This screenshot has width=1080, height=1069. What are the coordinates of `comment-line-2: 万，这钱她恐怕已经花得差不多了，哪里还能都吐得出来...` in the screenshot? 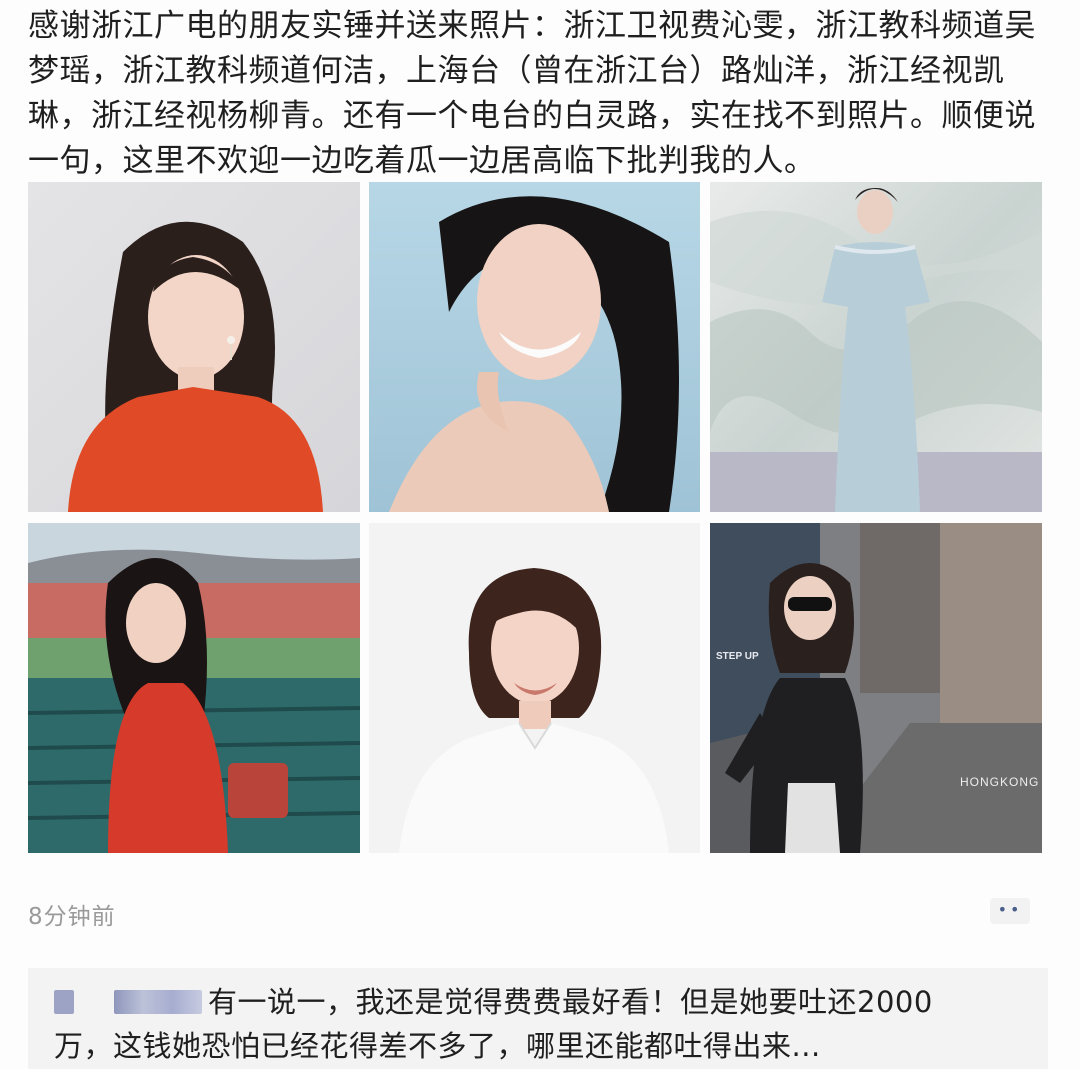 It's located at (437, 1046).